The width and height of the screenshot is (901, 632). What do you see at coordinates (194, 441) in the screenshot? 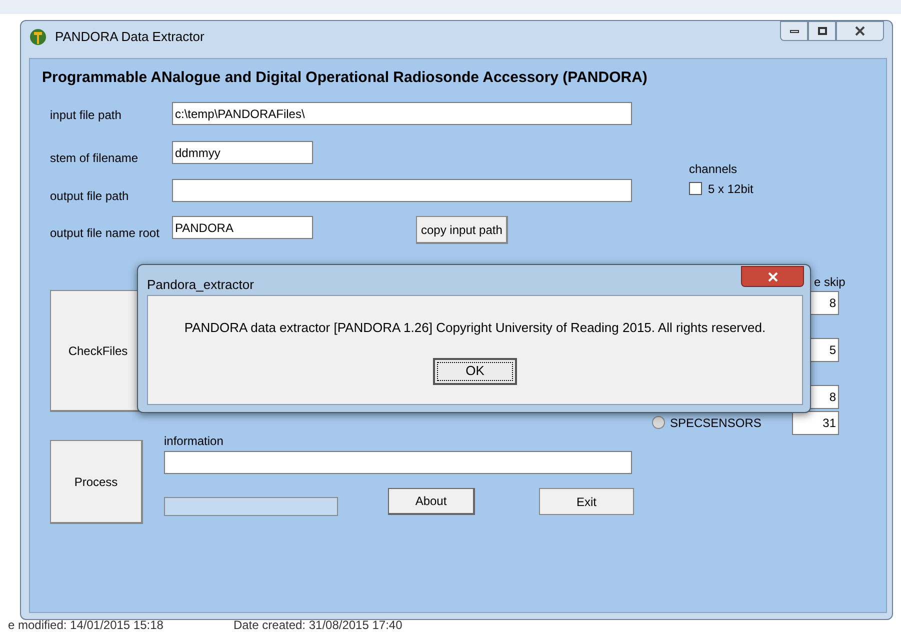
I see `field-label: information` at bounding box center [194, 441].